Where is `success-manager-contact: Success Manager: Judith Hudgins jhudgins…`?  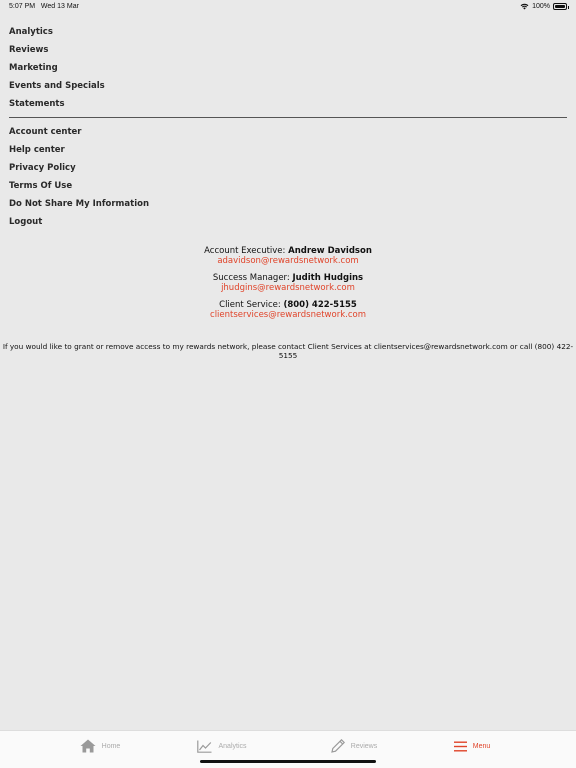 success-manager-contact: Success Manager: Judith Hudgins jhudgins… is located at coordinates (288, 283).